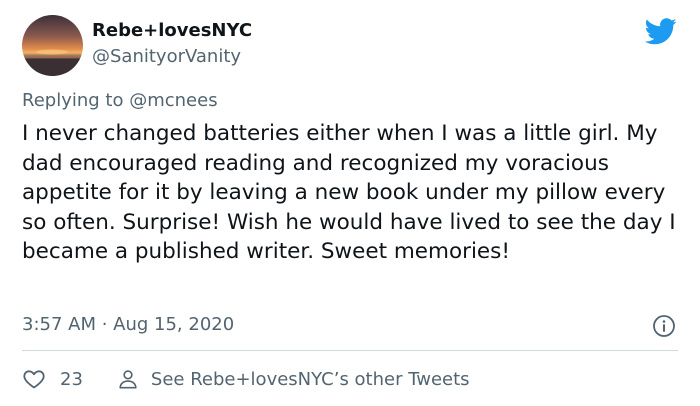 The image size is (700, 406). What do you see at coordinates (172, 30) in the screenshot?
I see `author-display-name: Rebe+lovesNYC` at bounding box center [172, 30].